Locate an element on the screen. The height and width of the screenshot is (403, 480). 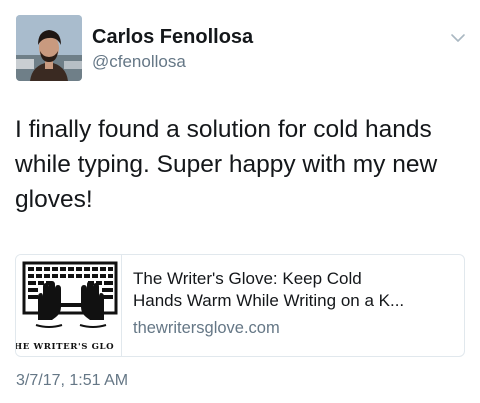
avatar-photo-icon is located at coordinates (49, 48).